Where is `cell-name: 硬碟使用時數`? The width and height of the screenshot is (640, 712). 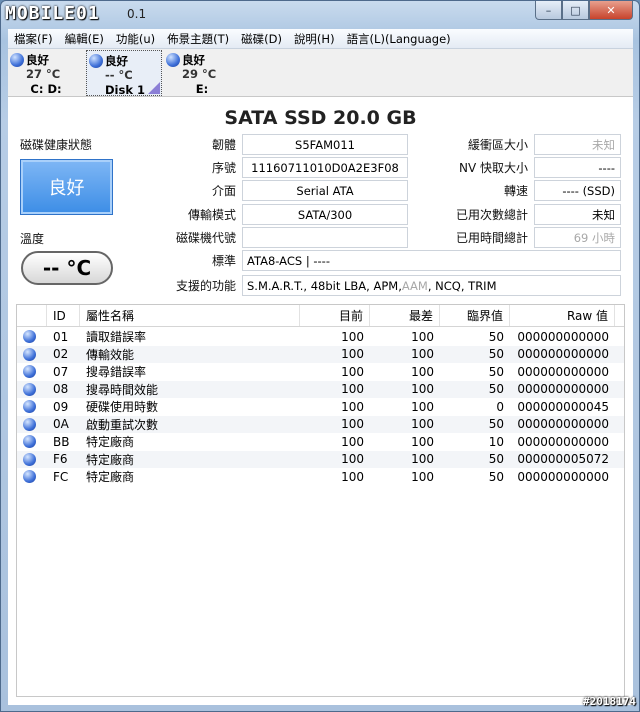
cell-name: 硬碟使用時數 is located at coordinates (122, 407).